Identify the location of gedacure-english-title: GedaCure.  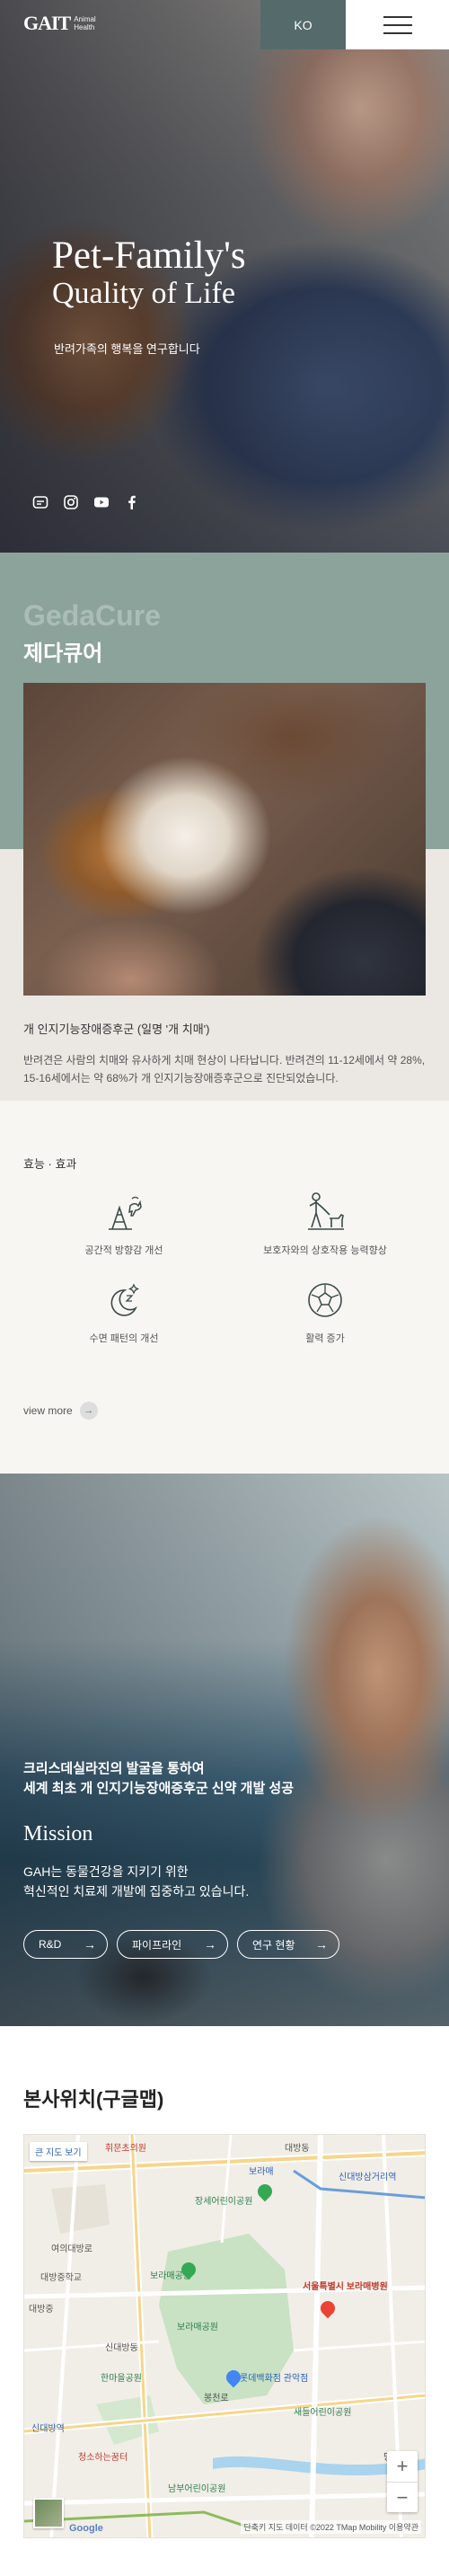
(92, 616).